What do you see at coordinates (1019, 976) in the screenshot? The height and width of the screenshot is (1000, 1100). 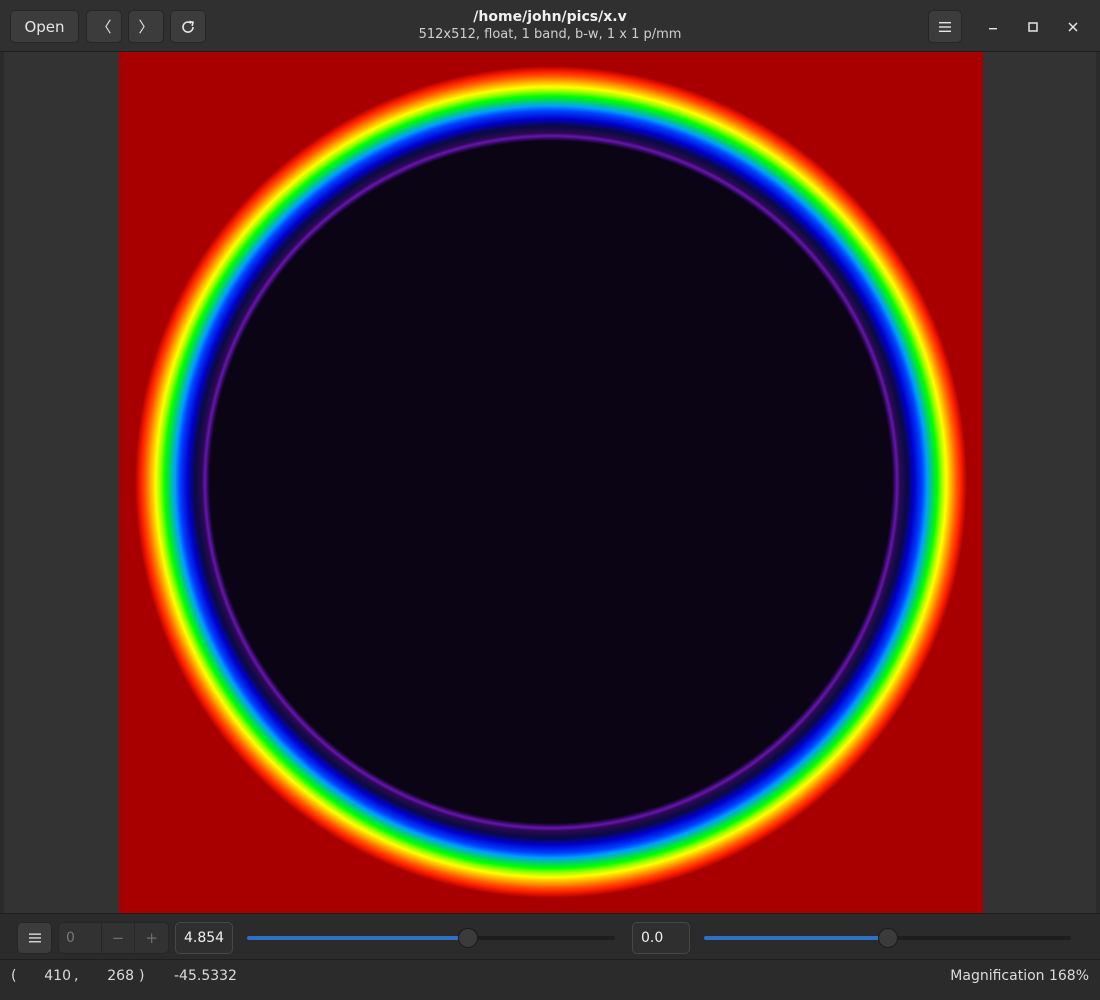 I see `magnification-label: Magnification 168%` at bounding box center [1019, 976].